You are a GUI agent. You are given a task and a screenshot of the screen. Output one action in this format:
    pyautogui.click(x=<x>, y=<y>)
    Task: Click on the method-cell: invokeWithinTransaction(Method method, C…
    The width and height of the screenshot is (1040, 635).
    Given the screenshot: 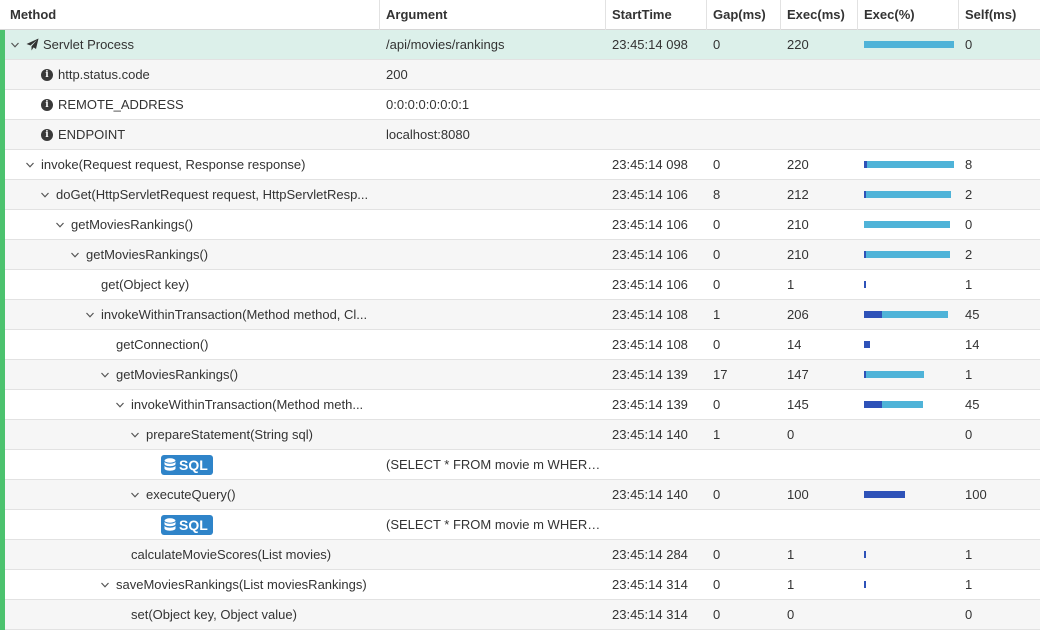 What is the action you would take?
    pyautogui.click(x=190, y=314)
    